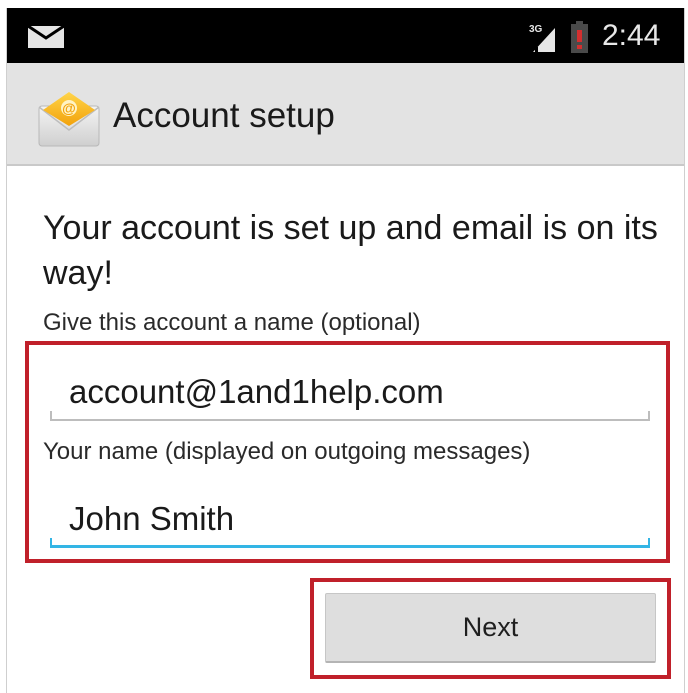 This screenshot has width=688, height=693. Describe the element at coordinates (631, 35) in the screenshot. I see `status-clock: 2:44` at that location.